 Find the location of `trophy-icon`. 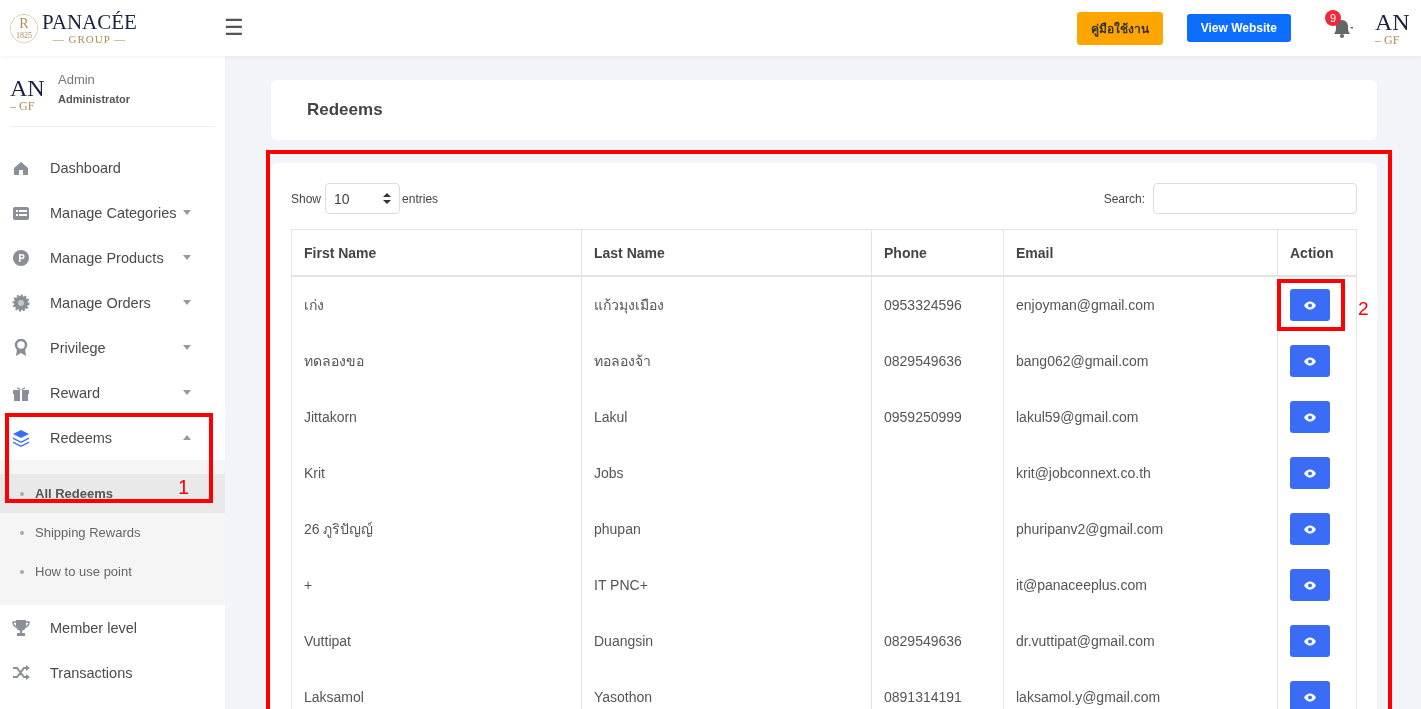

trophy-icon is located at coordinates (21, 627).